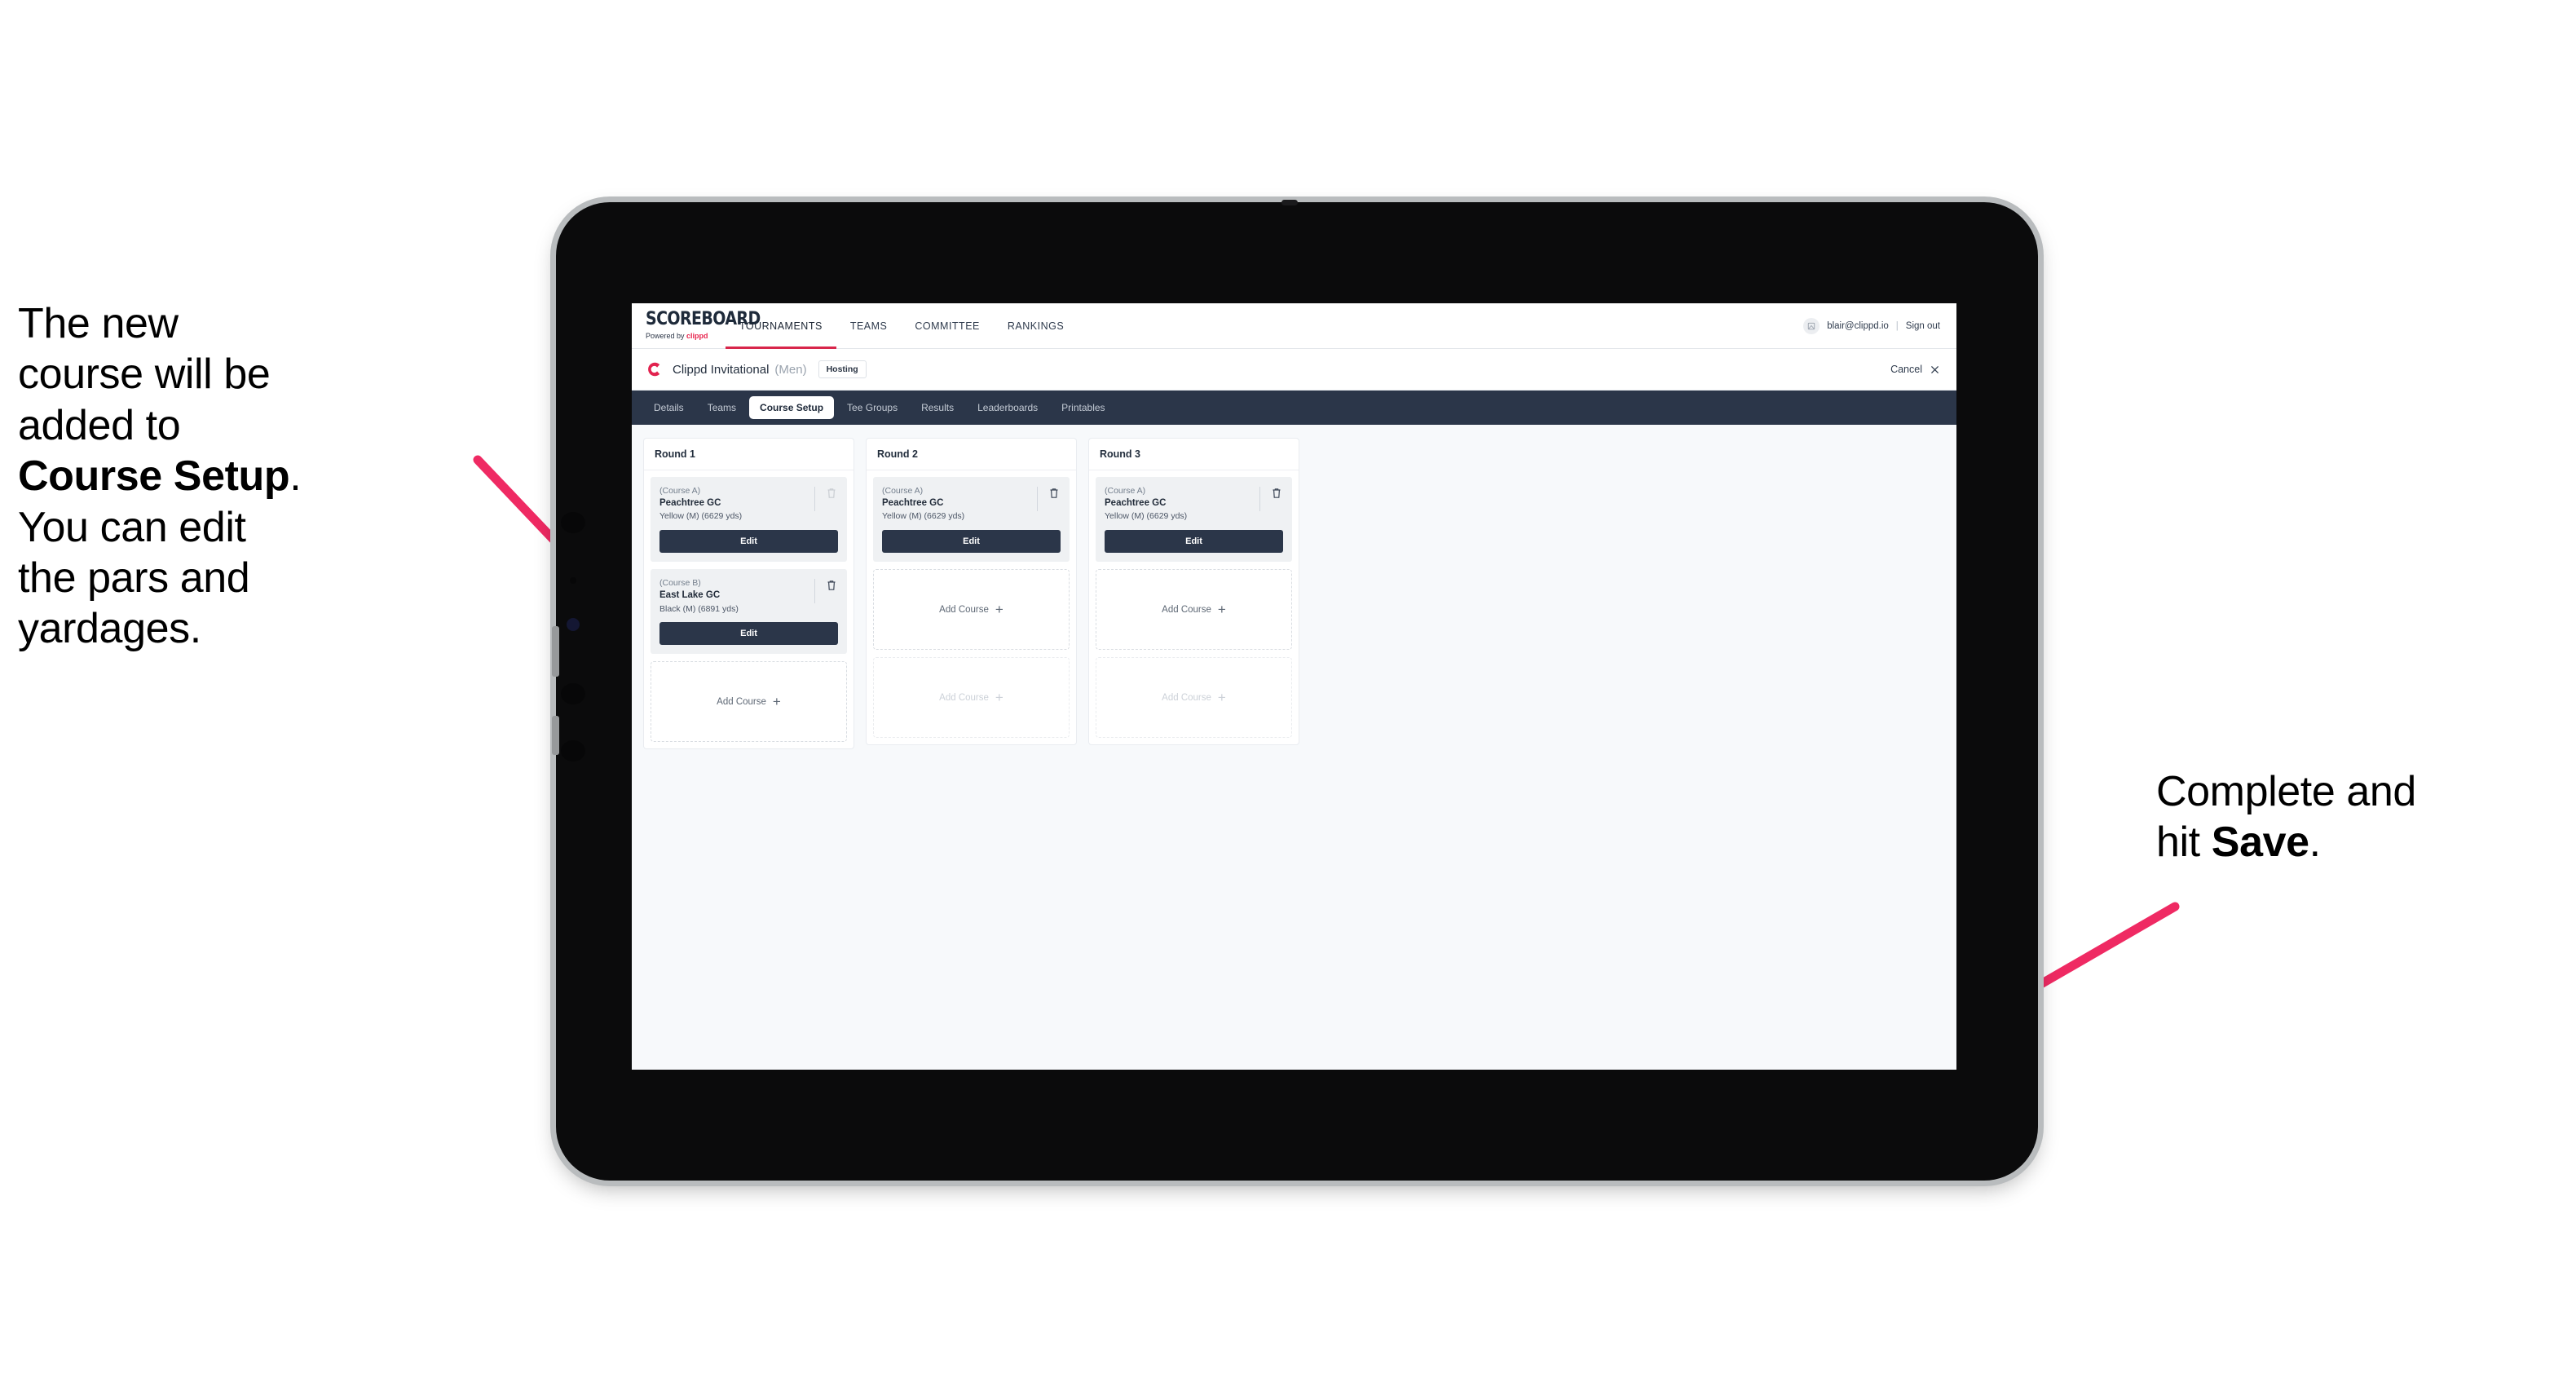 This screenshot has width=2576, height=1386. I want to click on annotation-left-line3: added to, so click(99, 425).